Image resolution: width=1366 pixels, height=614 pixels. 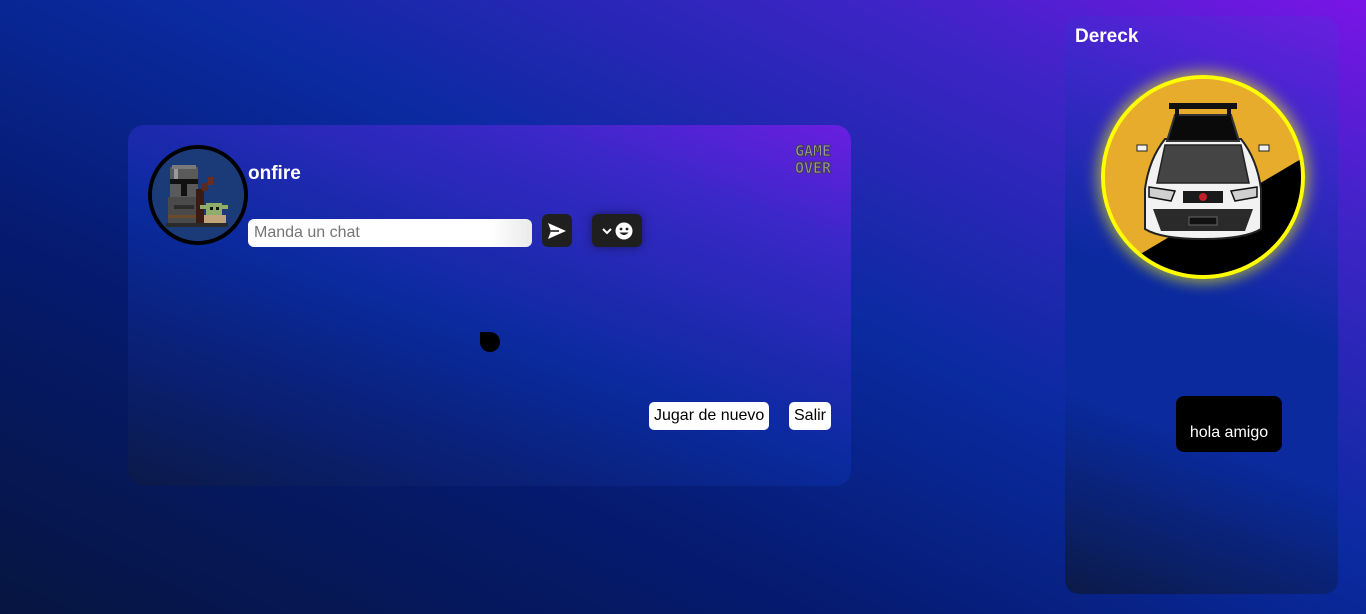 What do you see at coordinates (606, 230) in the screenshot?
I see `chevron-down-icon` at bounding box center [606, 230].